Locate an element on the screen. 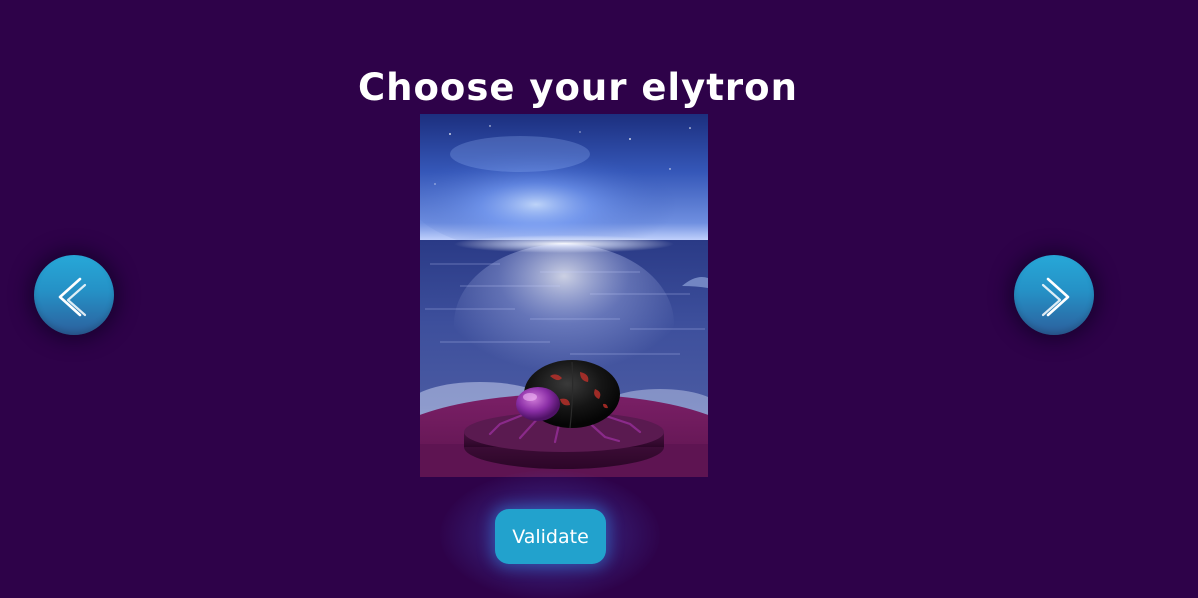 The image size is (1198, 598). chevron-left-icon is located at coordinates (72, 297).